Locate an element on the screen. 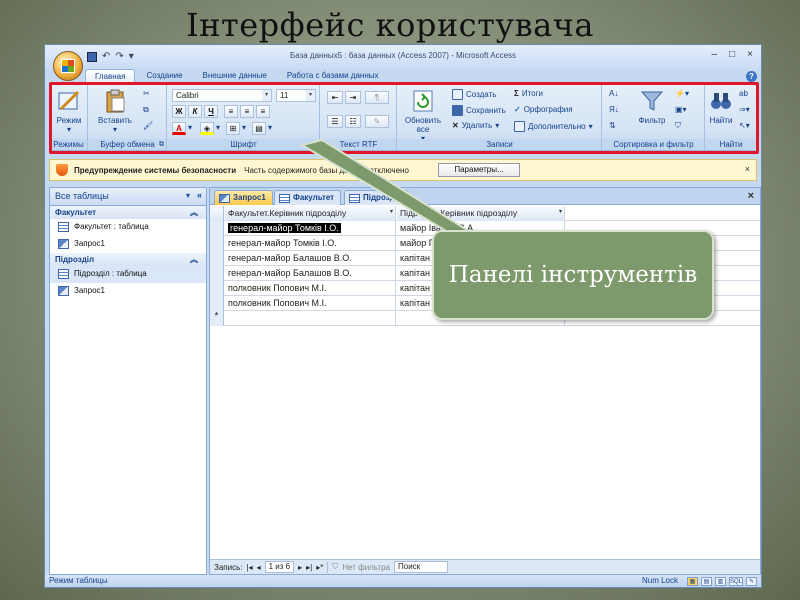  sql-view-button: SQL is located at coordinates (736, 581).